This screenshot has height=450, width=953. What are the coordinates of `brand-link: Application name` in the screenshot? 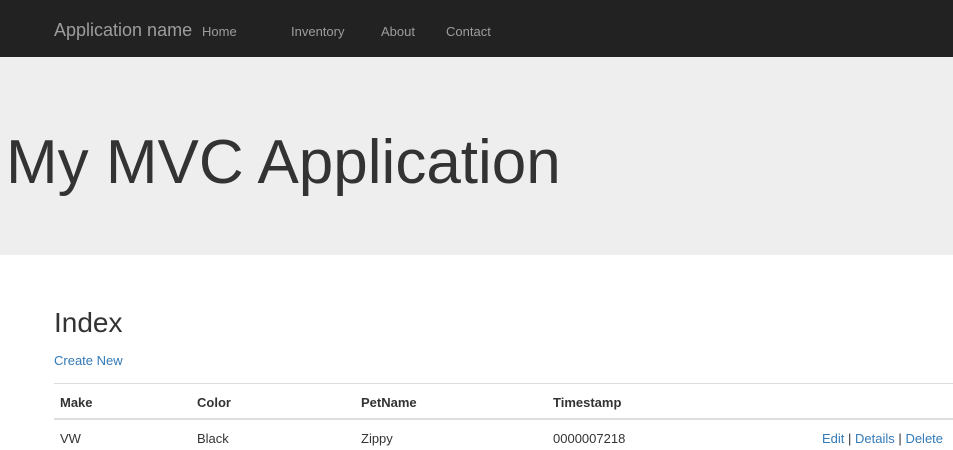 It's located at (123, 30).